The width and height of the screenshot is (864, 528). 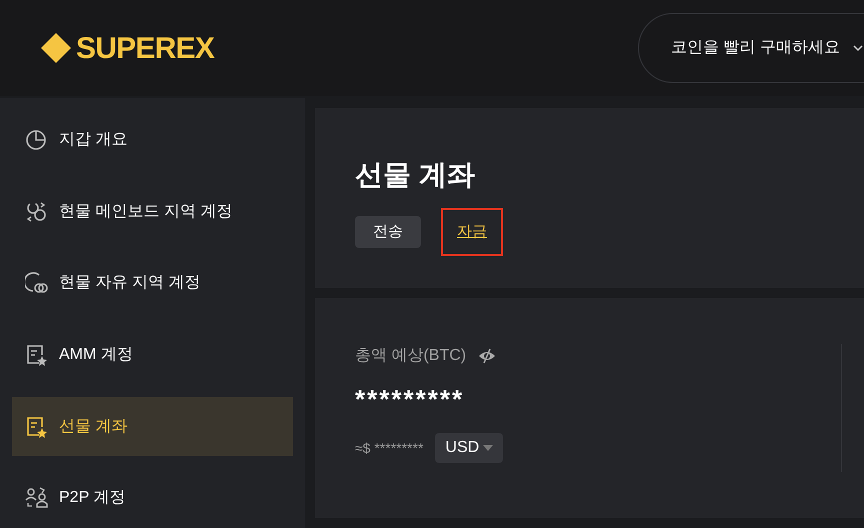 What do you see at coordinates (145, 48) in the screenshot?
I see `logo-text: SUPEREX` at bounding box center [145, 48].